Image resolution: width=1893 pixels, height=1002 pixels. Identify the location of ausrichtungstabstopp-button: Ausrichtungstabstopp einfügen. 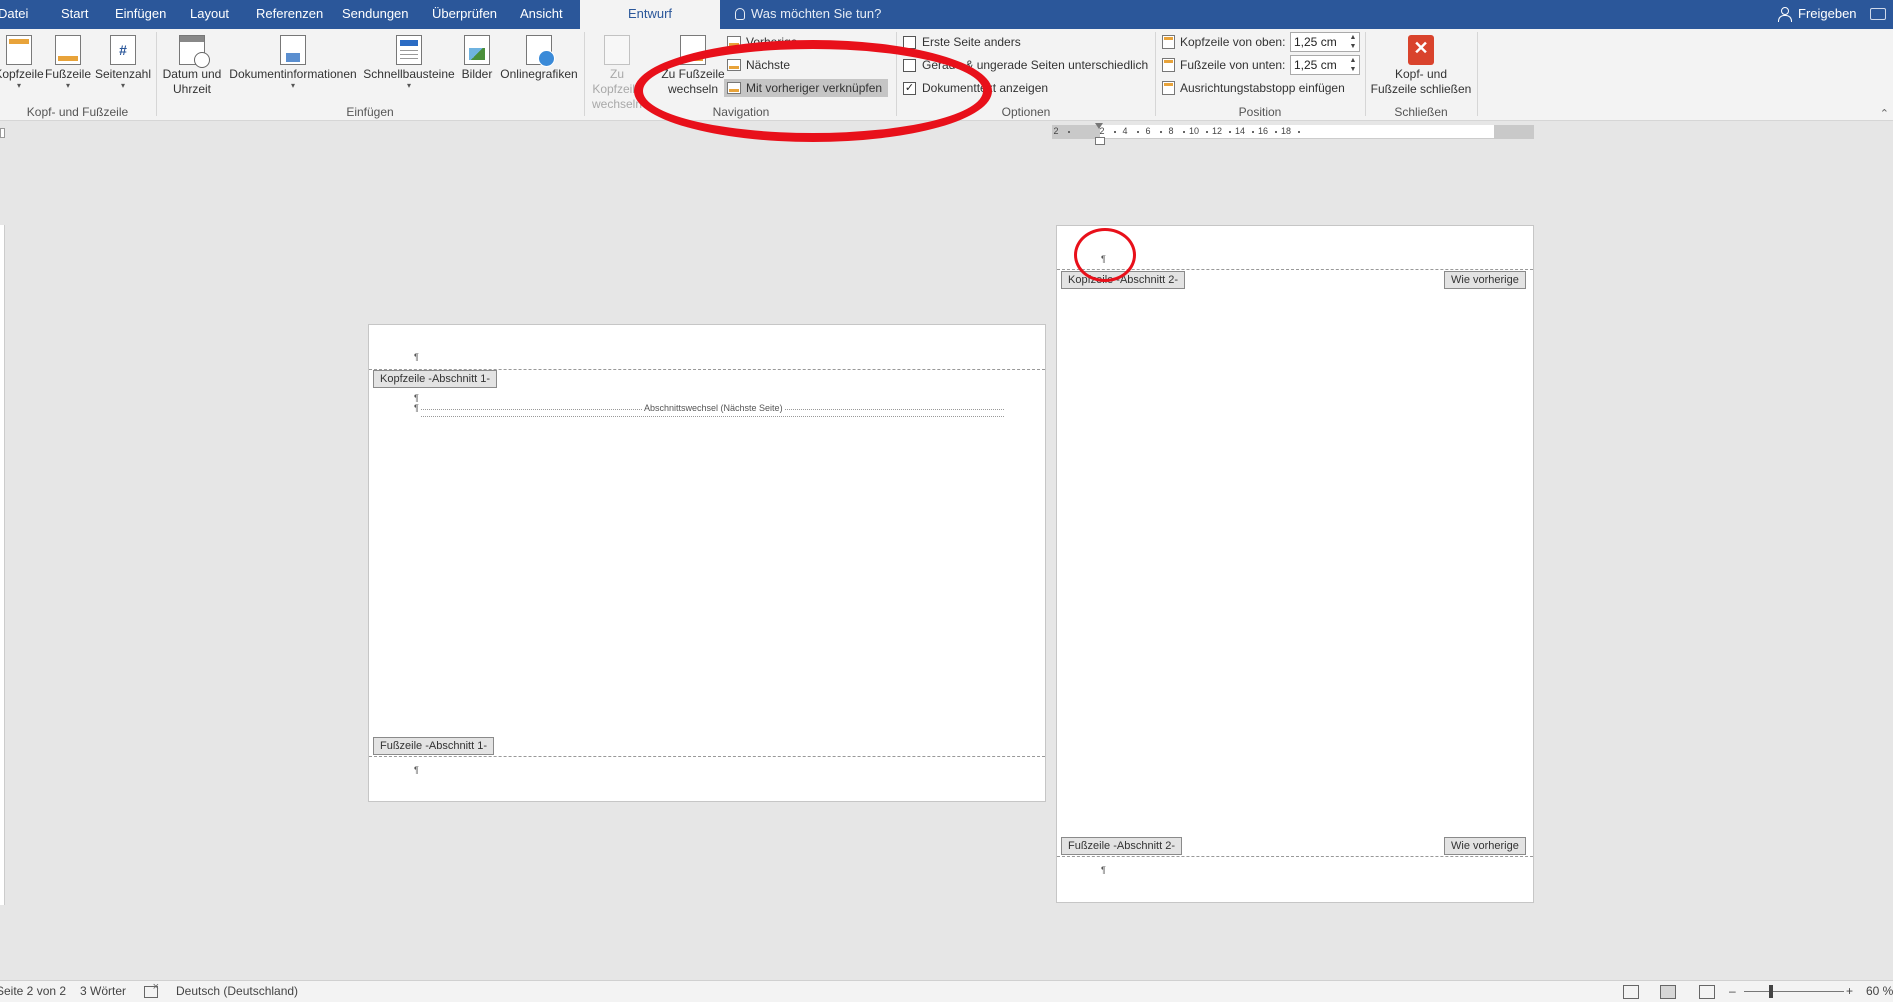
(1252, 88).